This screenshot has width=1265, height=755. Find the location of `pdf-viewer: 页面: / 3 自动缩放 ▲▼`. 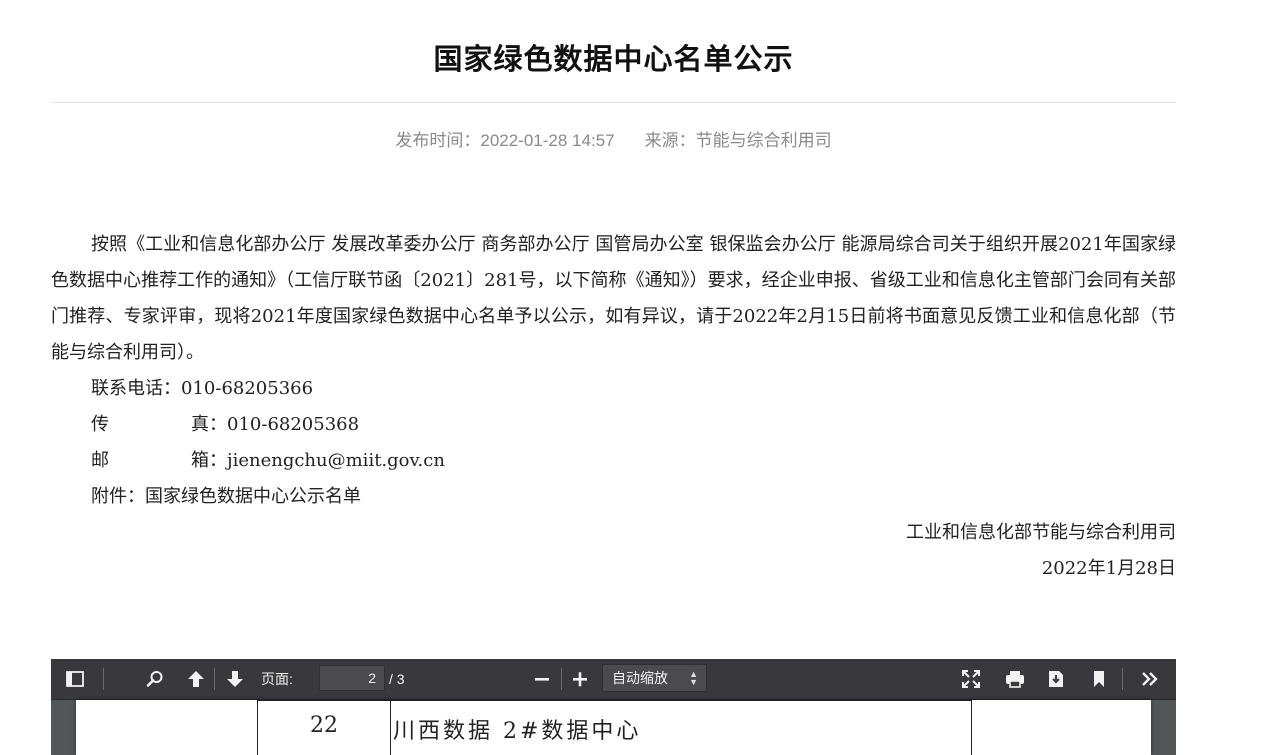

pdf-viewer: 页面: / 3 自动缩放 ▲▼ is located at coordinates (613, 707).